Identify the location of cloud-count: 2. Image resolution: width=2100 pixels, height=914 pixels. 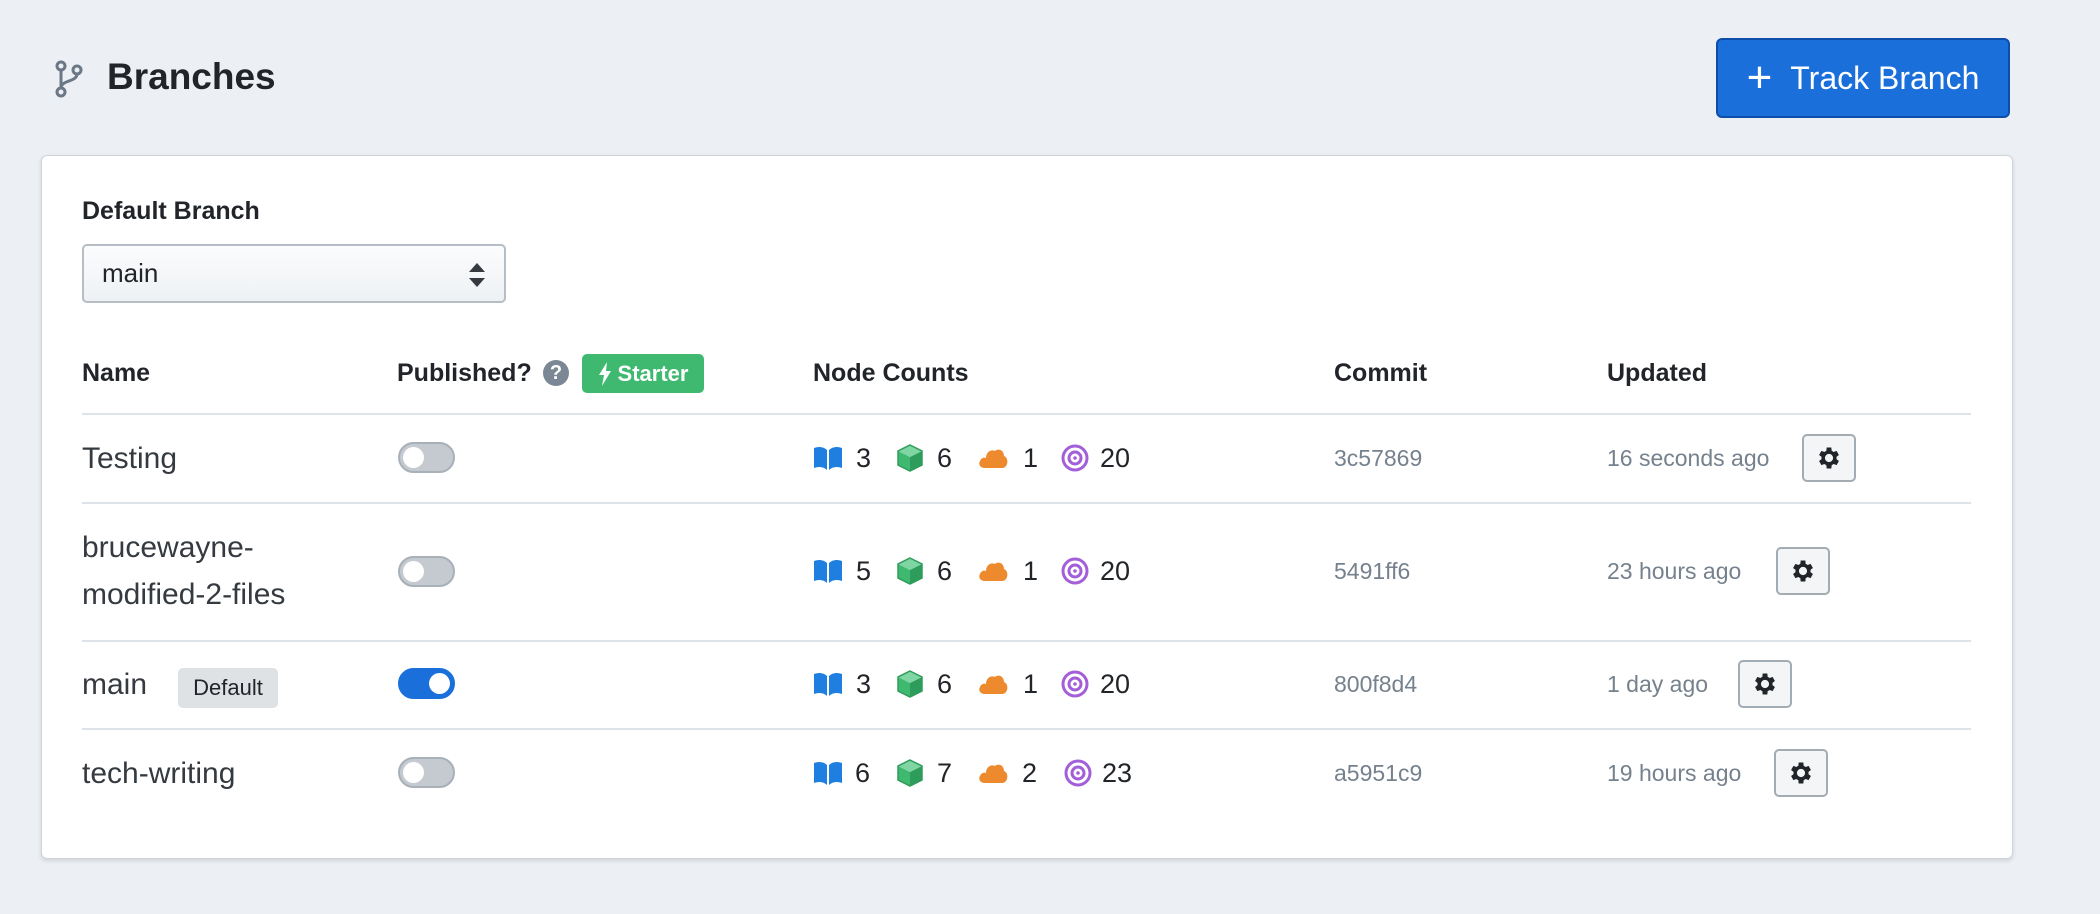
(1030, 773).